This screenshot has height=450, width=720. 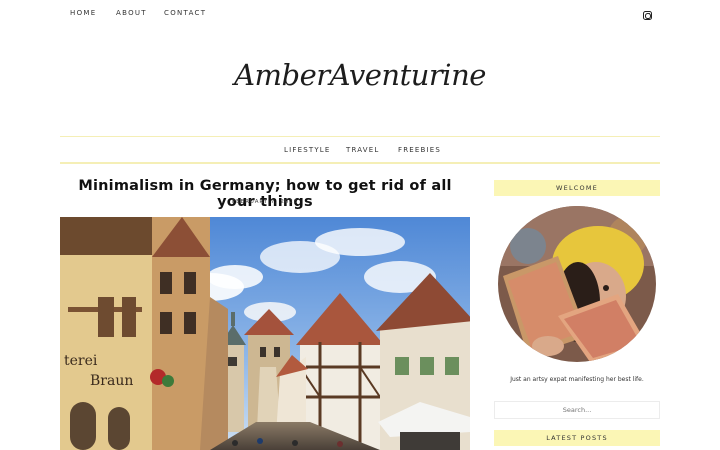 I want to click on category-travel: TRAVEL, so click(x=363, y=150).